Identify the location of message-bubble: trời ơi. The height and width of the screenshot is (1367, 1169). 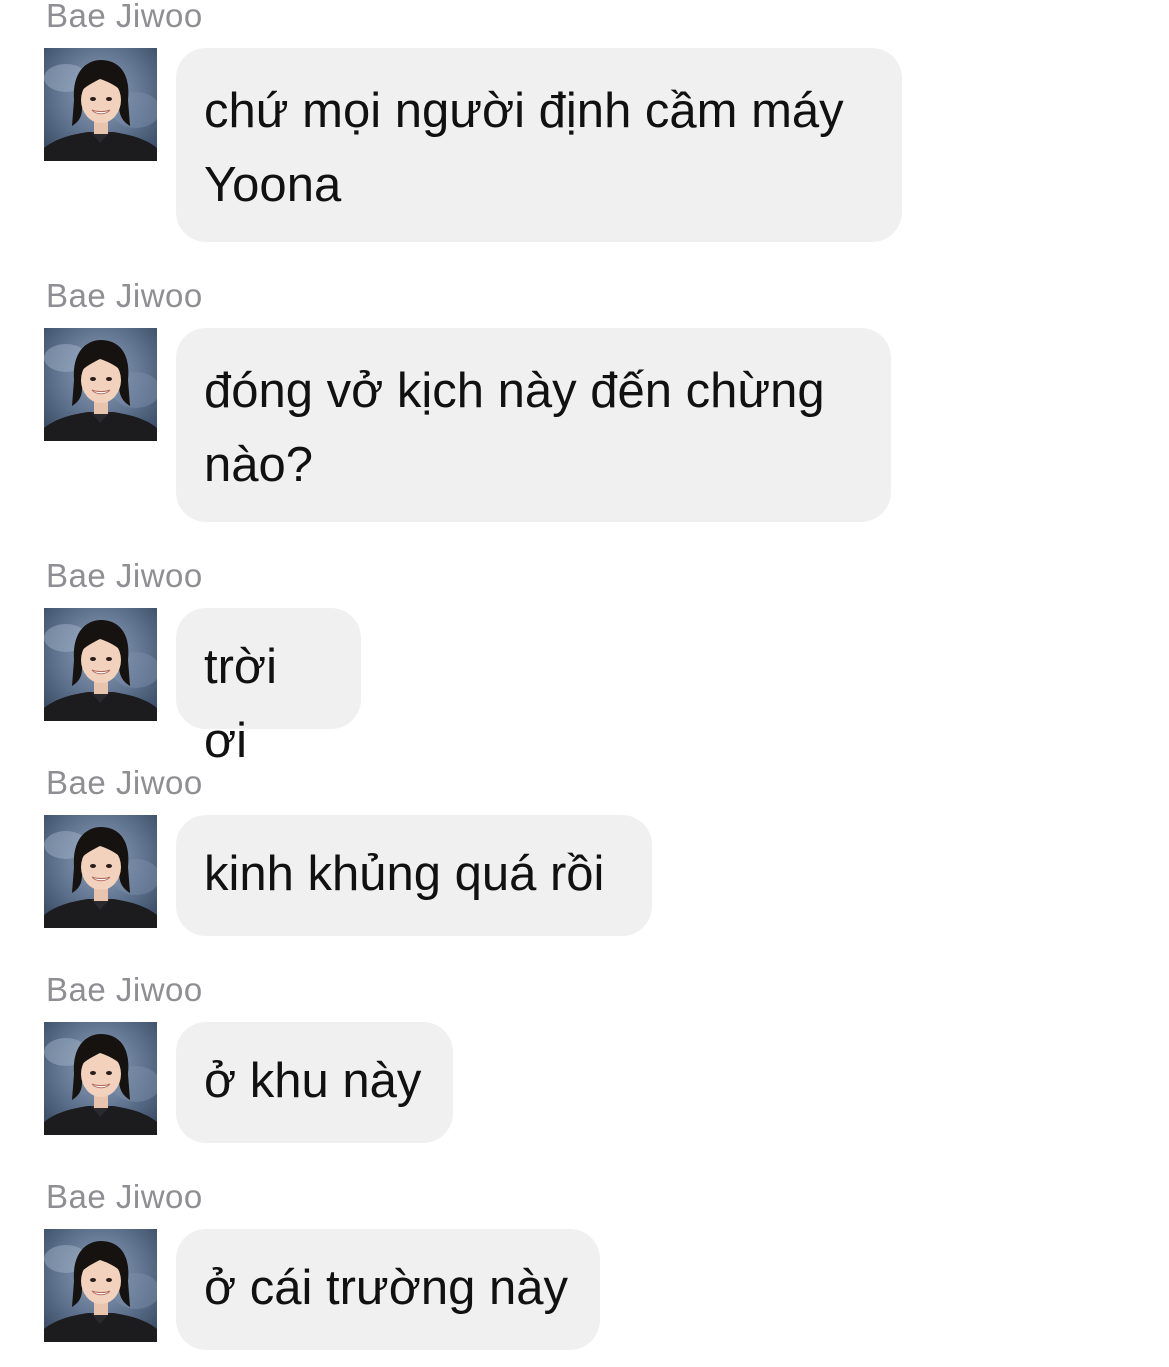
(268, 688).